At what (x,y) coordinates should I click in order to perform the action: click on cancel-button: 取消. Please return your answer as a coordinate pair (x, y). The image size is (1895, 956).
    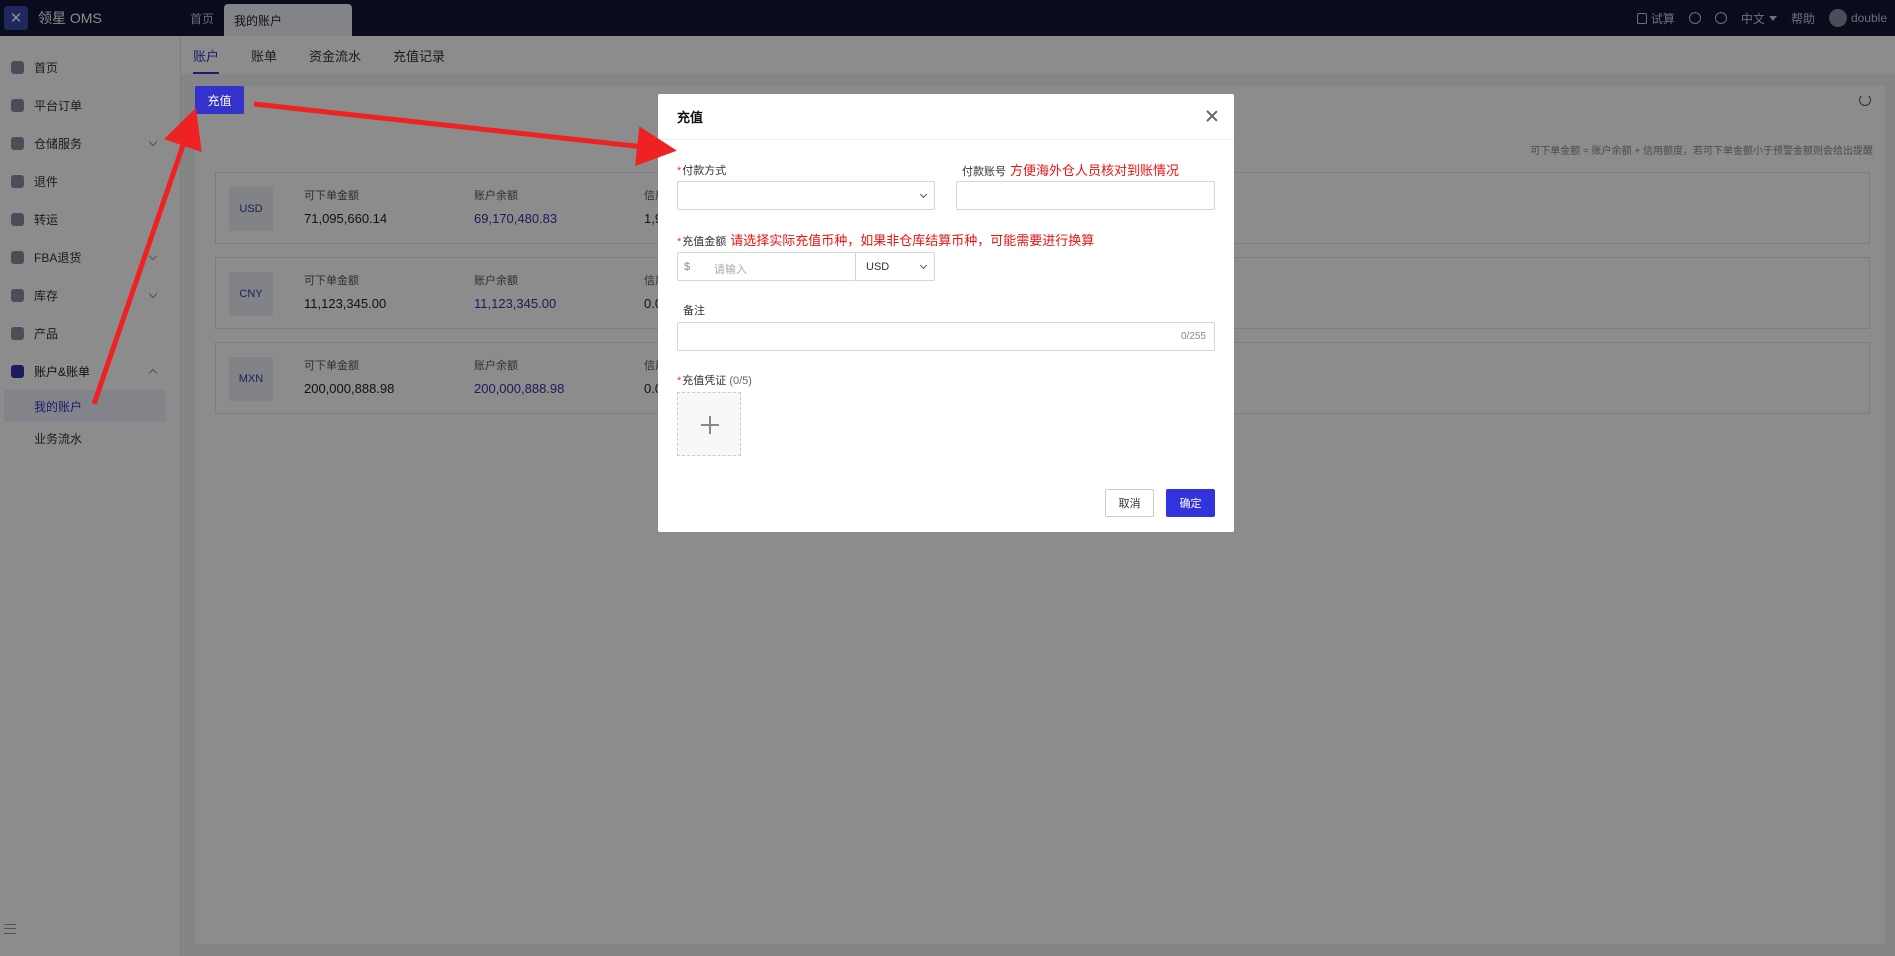
    Looking at the image, I should click on (1129, 503).